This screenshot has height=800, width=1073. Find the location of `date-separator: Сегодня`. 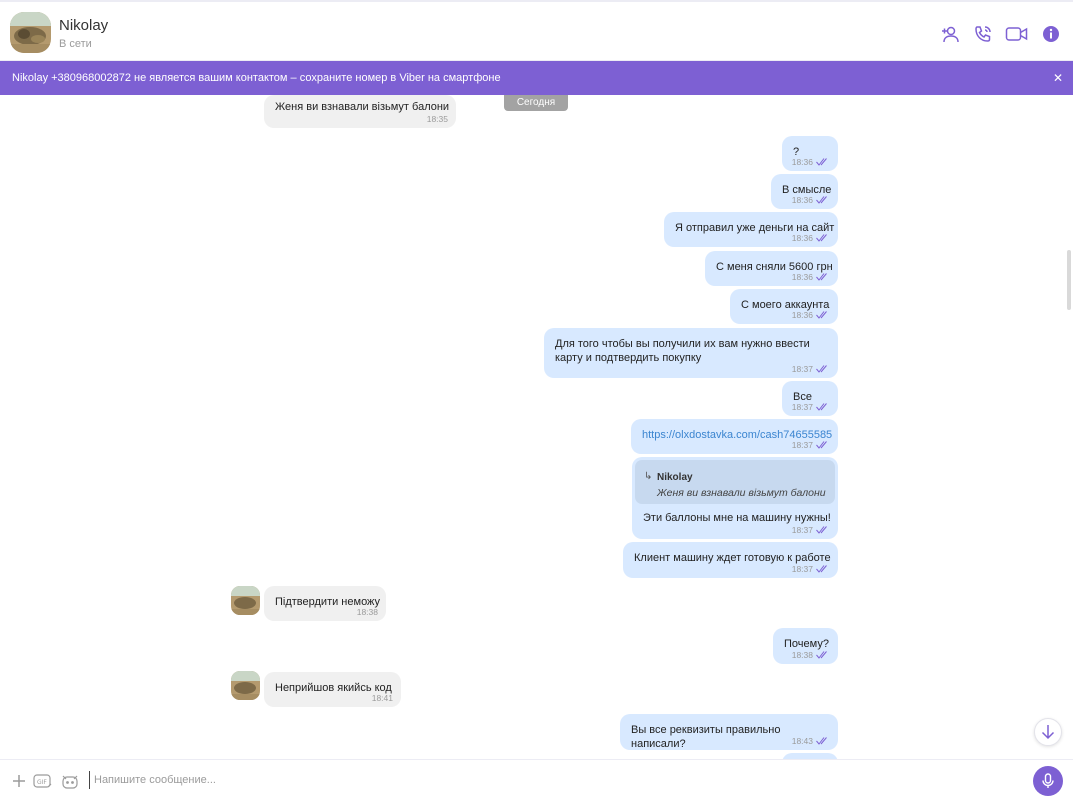

date-separator: Сегодня is located at coordinates (536, 103).